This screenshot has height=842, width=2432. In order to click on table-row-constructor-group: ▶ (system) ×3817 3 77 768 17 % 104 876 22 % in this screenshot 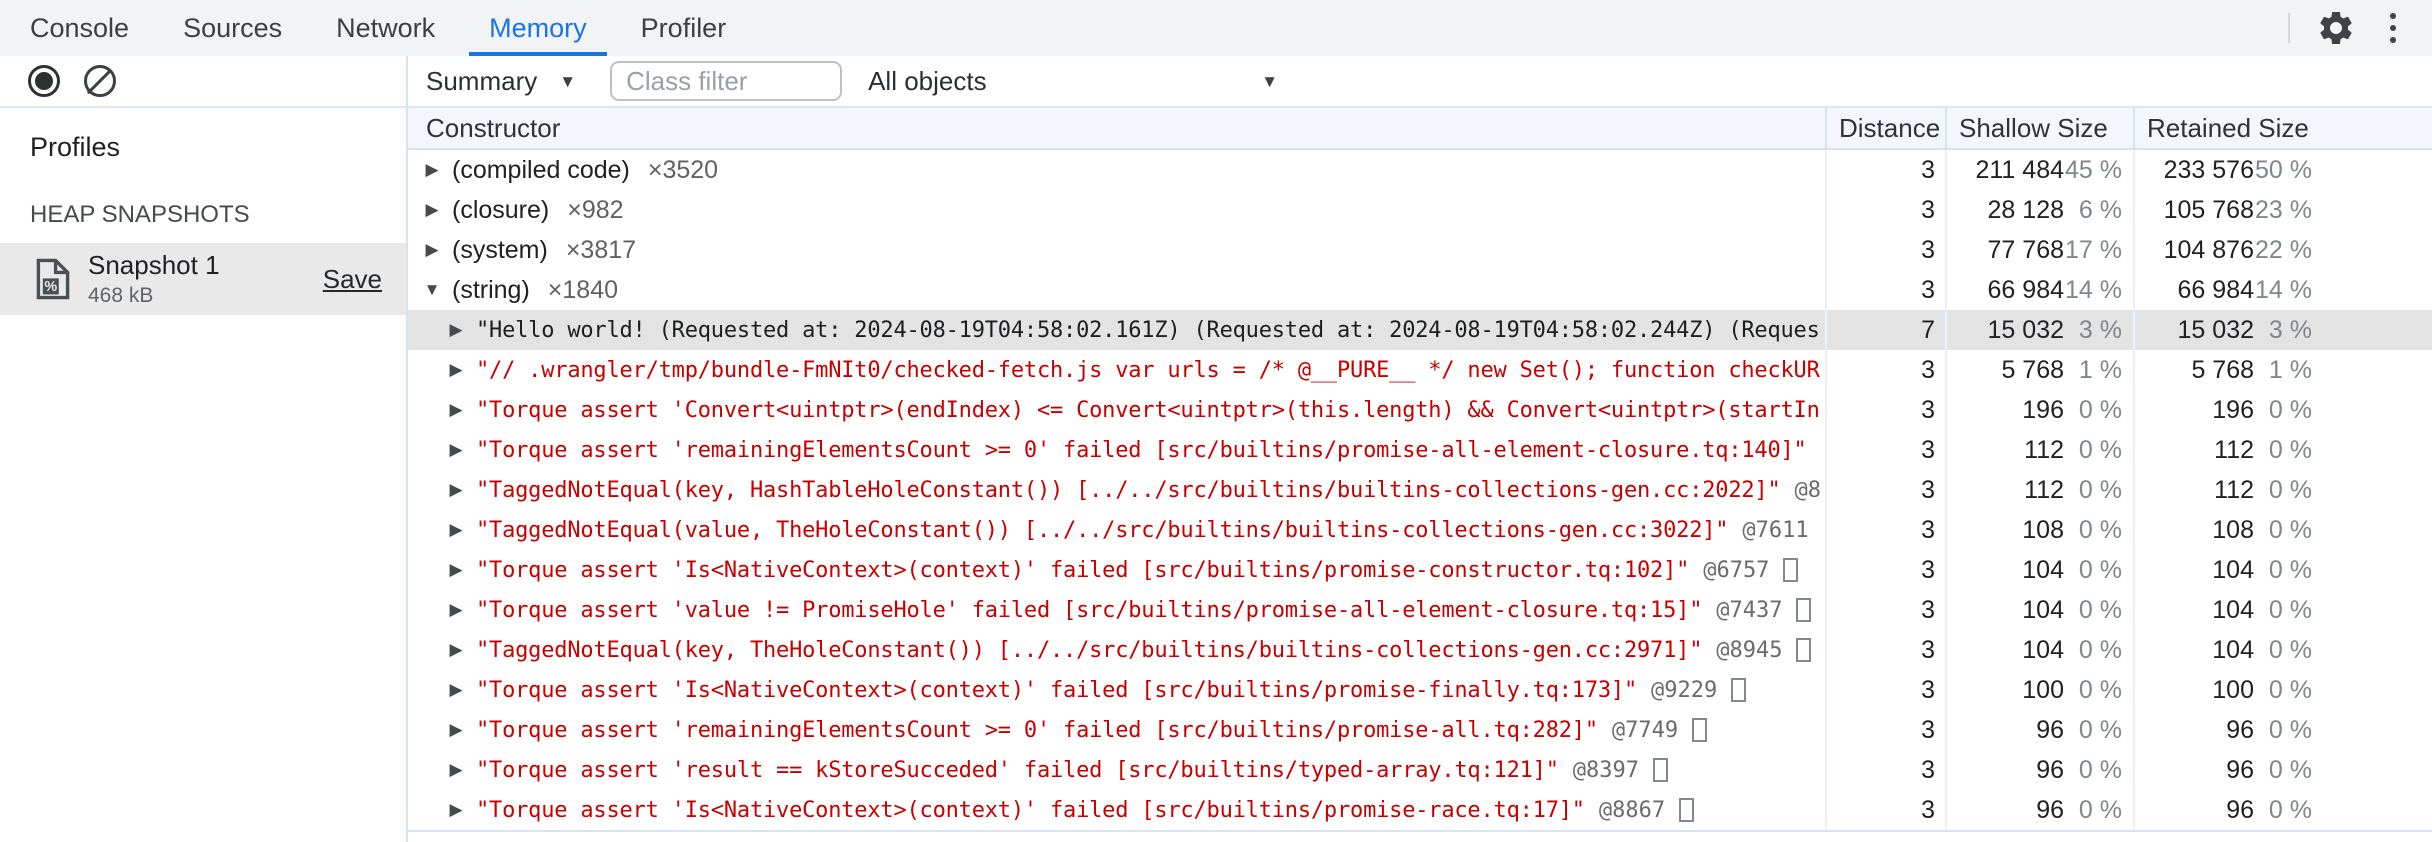, I will do `click(1420, 250)`.